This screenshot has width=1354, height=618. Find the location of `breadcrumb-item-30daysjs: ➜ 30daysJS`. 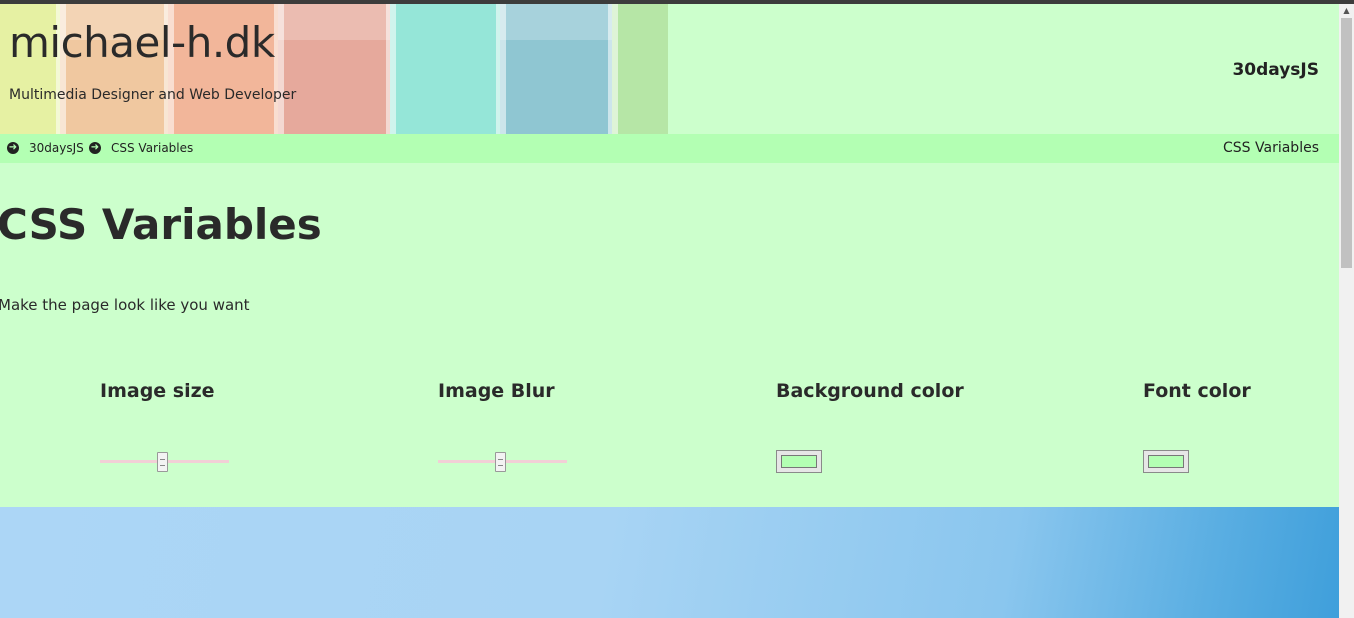

breadcrumb-item-30daysjs: ➜ 30daysJS is located at coordinates (45, 148).